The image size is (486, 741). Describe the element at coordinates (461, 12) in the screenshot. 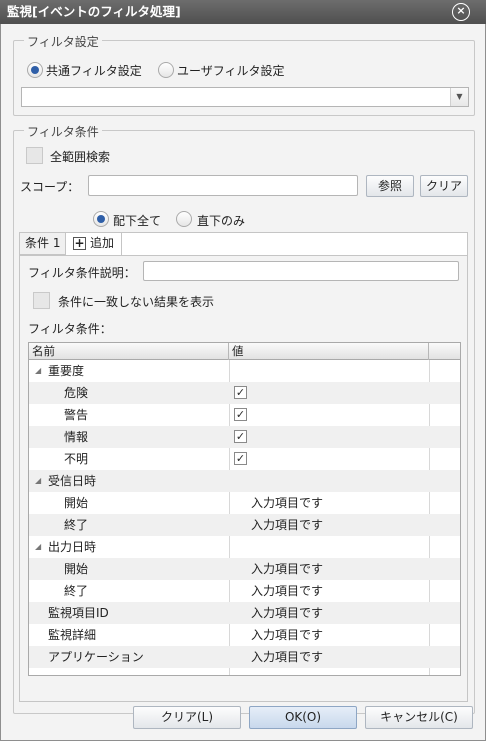

I see `close-icon: ×` at that location.